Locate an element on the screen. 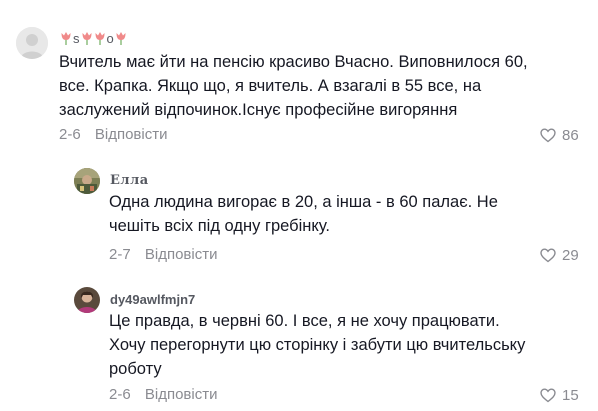  comment-meta: 2-7 Відповісти is located at coordinates (163, 254).